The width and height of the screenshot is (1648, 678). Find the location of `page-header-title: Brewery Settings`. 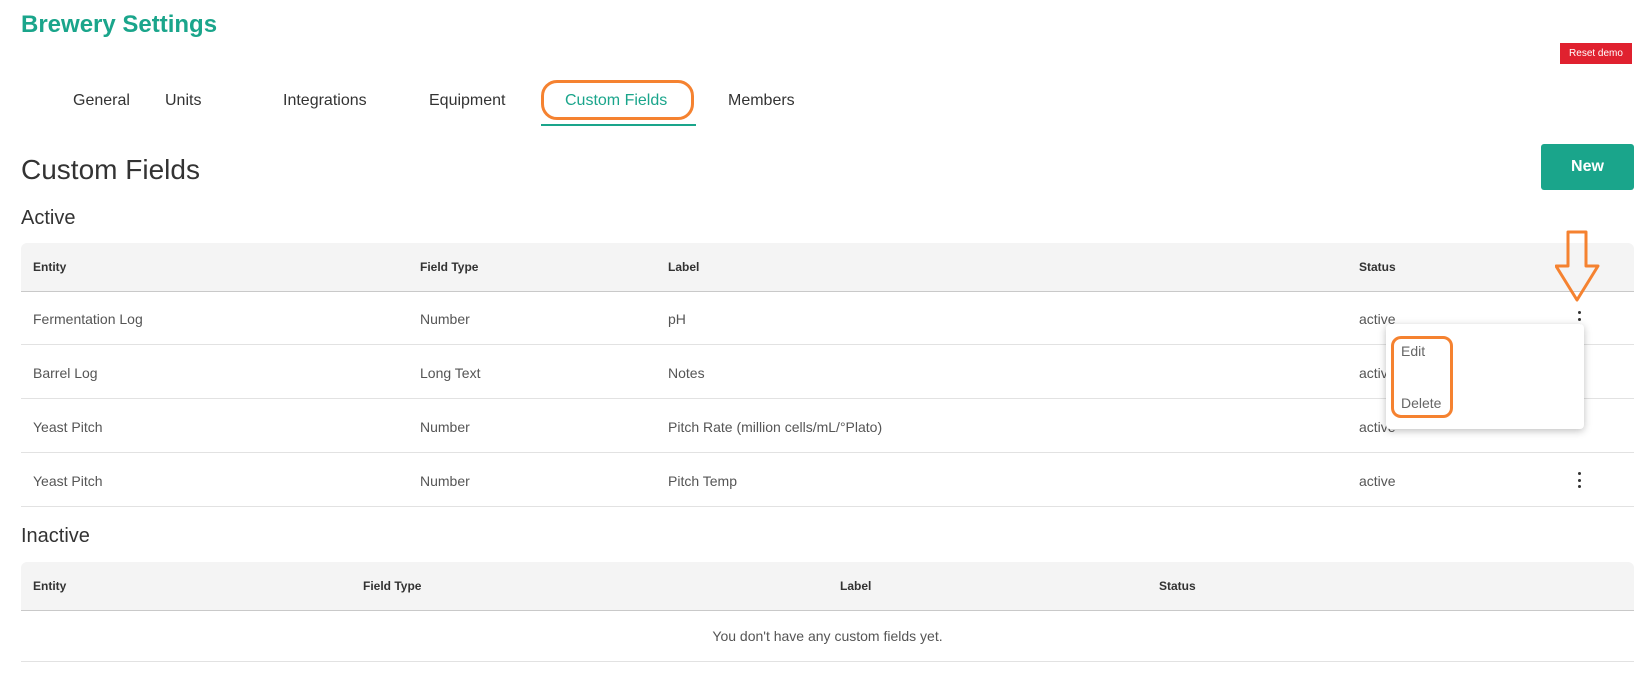

page-header-title: Brewery Settings is located at coordinates (119, 24).